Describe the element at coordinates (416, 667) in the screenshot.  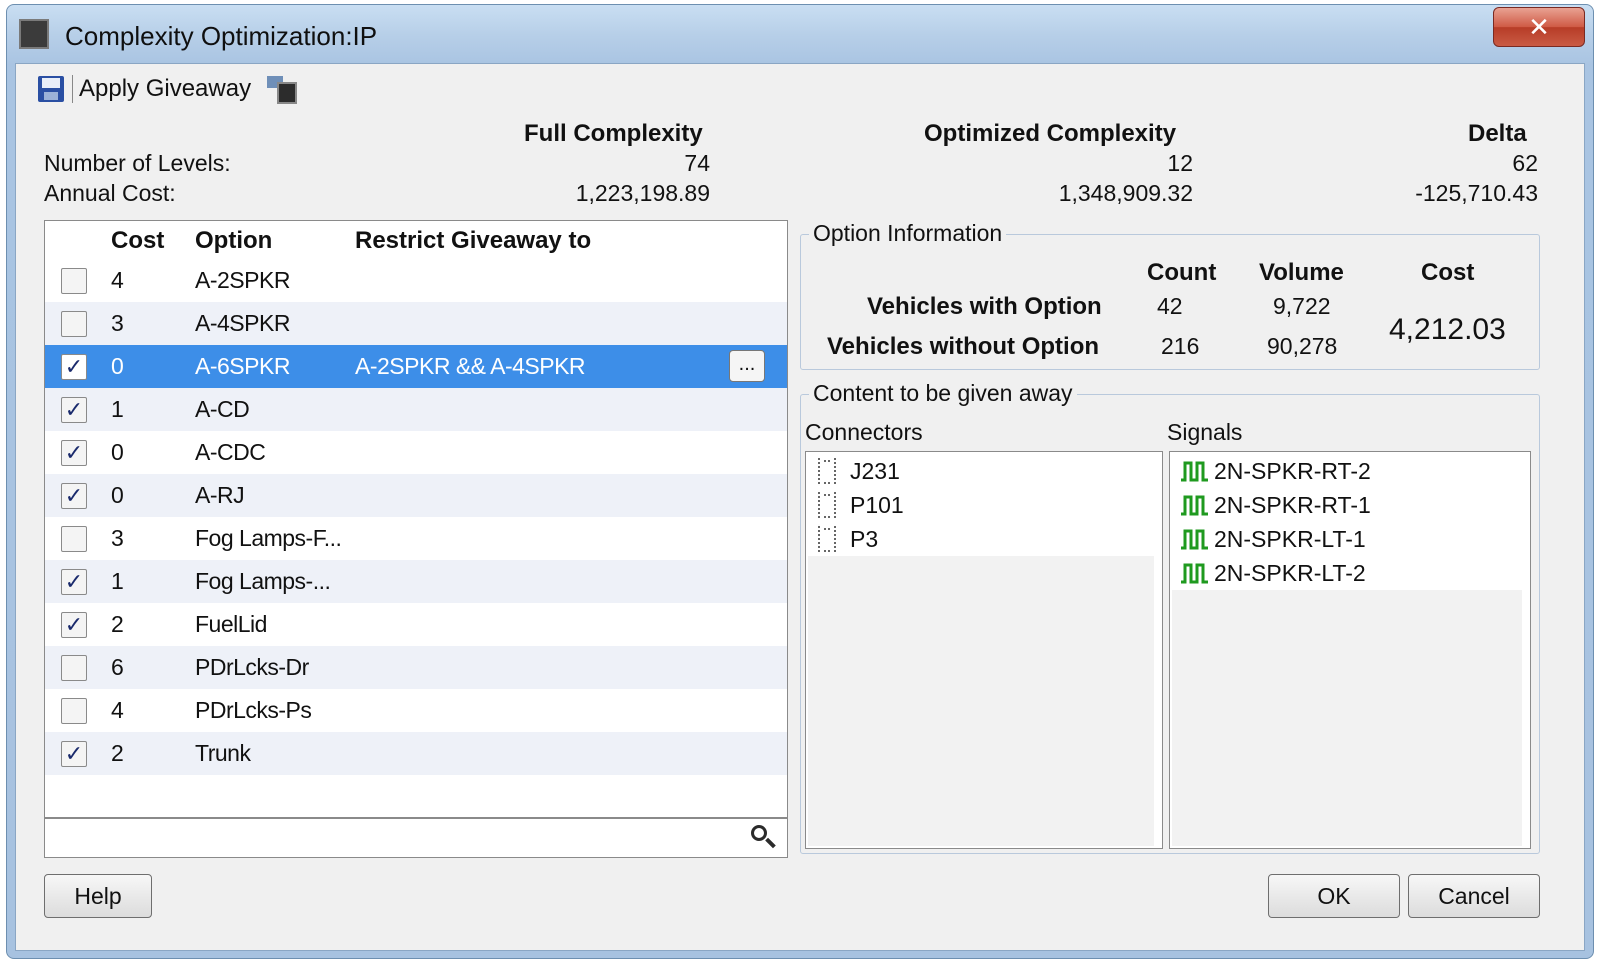
I see `table-row: 6 PDrLcks-Dr` at that location.